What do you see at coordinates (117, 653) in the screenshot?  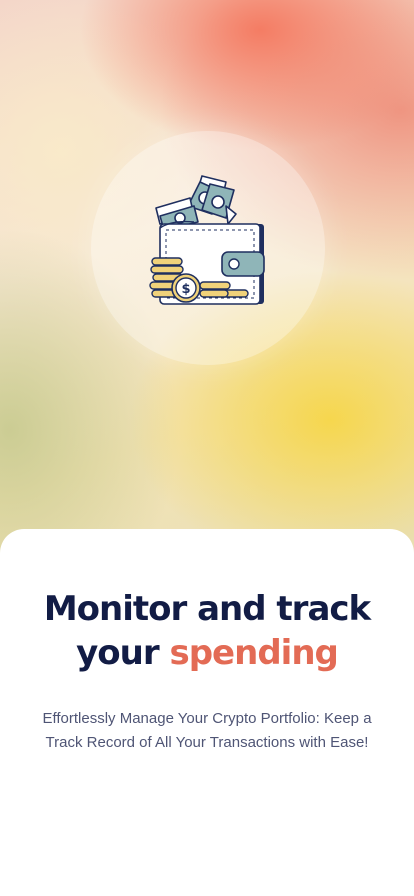 I see `headline-line-2: your` at bounding box center [117, 653].